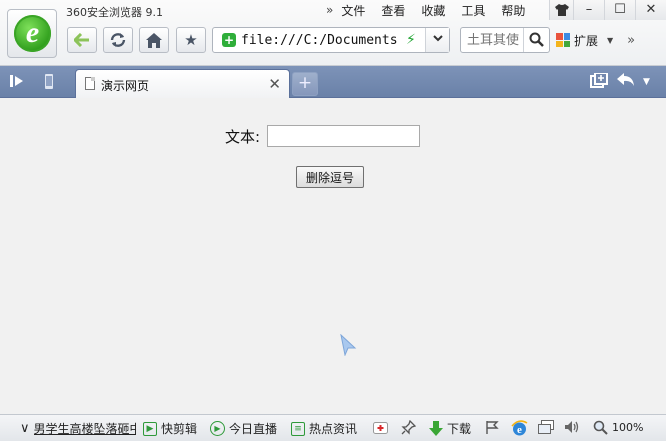  I want to click on delete-comma-button: 删除逗号, so click(330, 177).